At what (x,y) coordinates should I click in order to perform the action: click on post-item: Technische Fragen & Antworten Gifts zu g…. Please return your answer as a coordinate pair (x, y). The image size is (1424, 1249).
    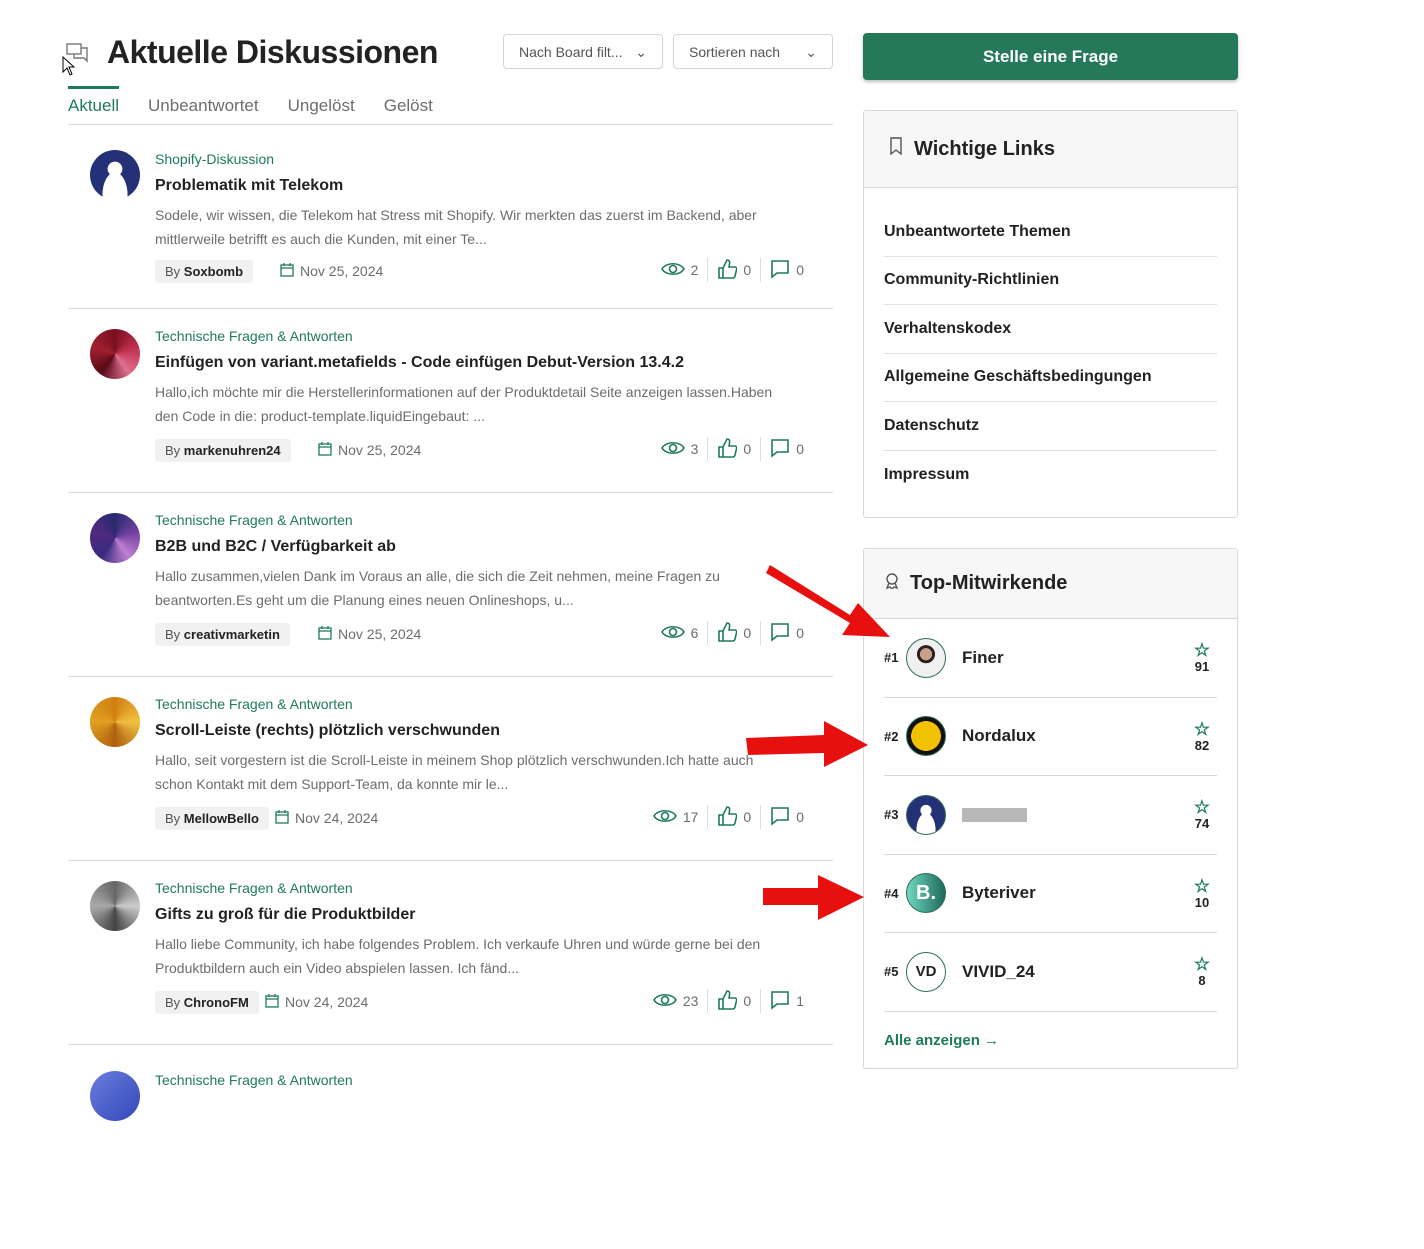
    Looking at the image, I should click on (450, 953).